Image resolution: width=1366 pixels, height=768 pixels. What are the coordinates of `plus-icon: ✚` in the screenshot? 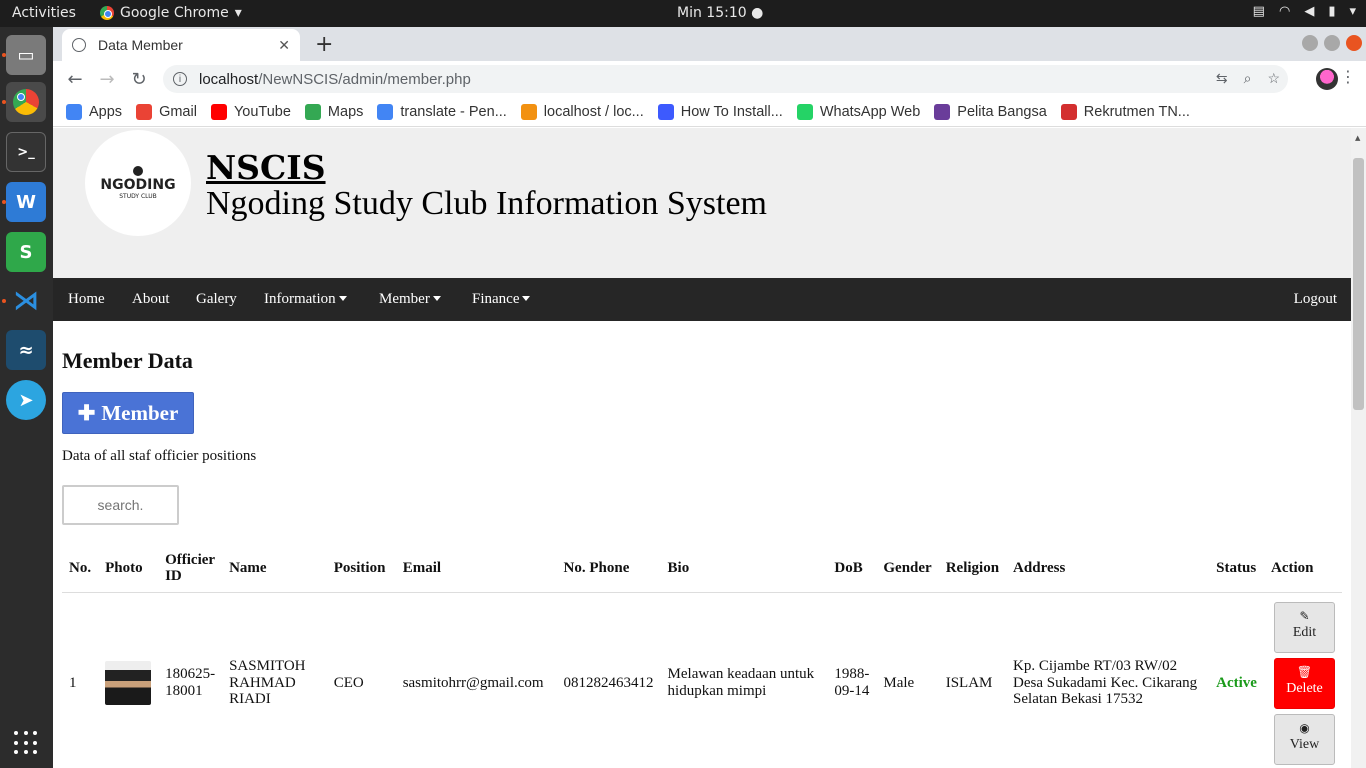 It's located at (86, 412).